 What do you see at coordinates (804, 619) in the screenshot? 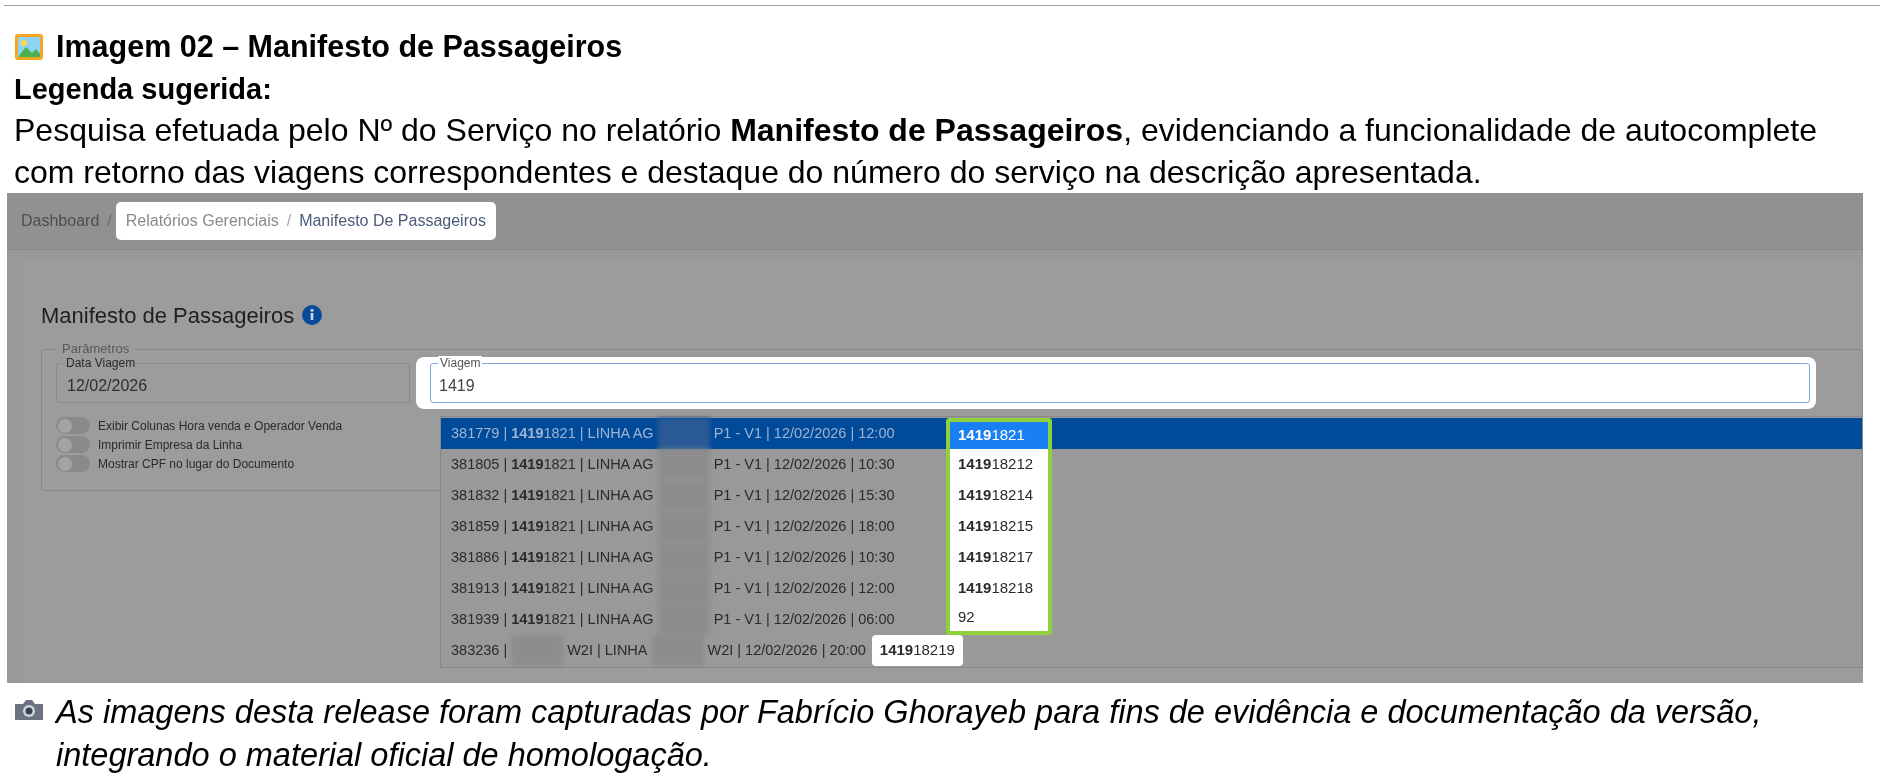
I see `suggestion-text: P1 - V1 | 12/02/2026 | 06:00` at bounding box center [804, 619].